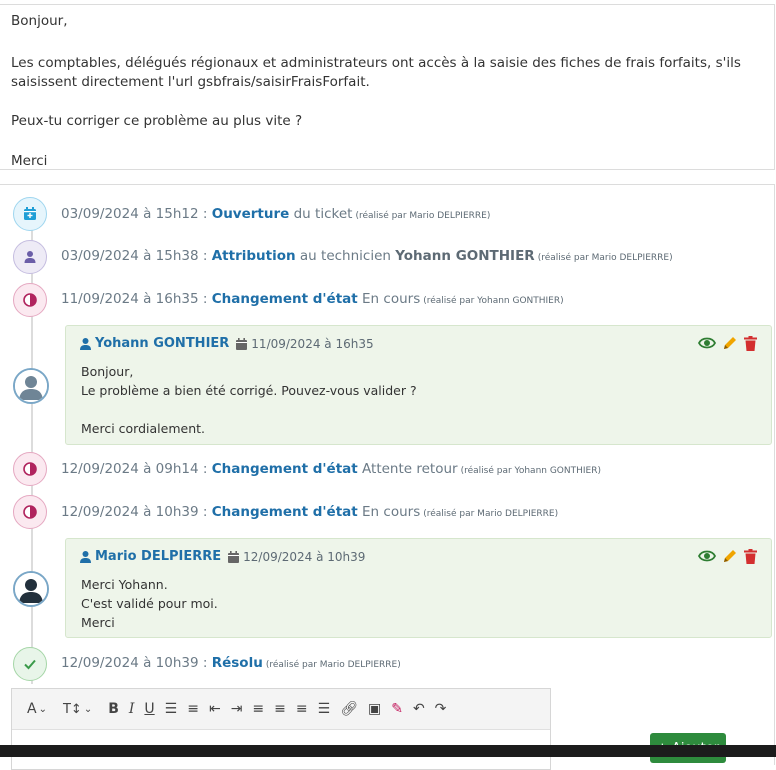  What do you see at coordinates (397, 709) in the screenshot?
I see `highlighter-icon: ✎` at bounding box center [397, 709].